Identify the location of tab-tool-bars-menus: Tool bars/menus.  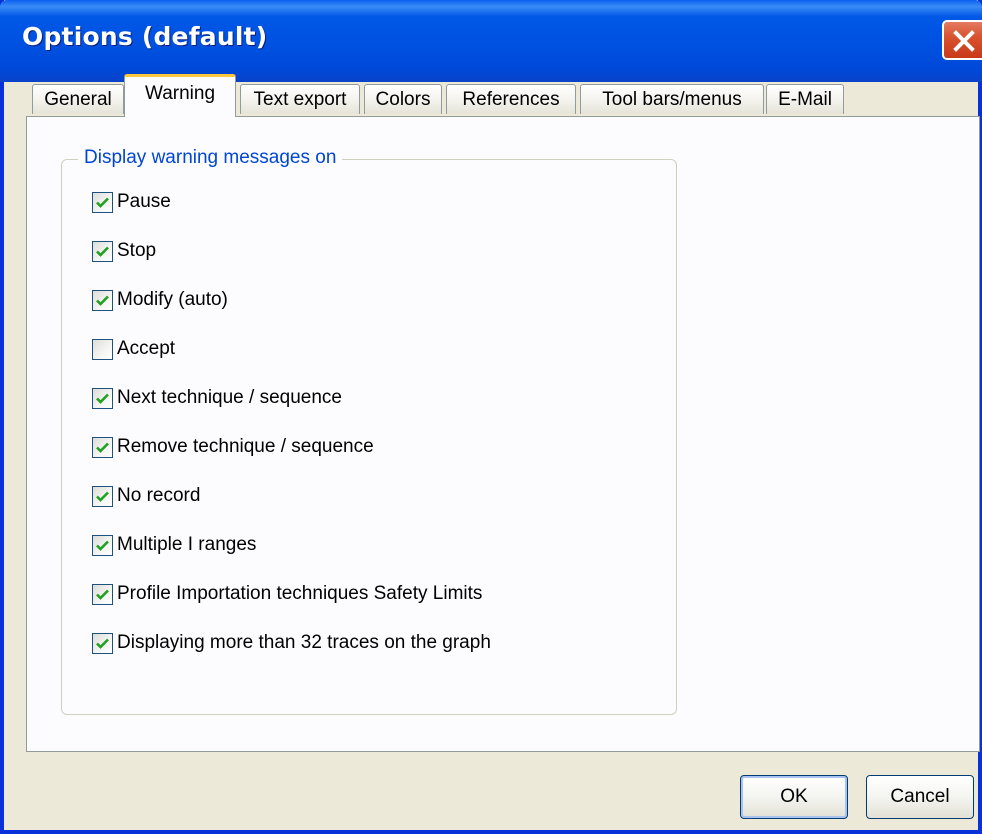
(672, 99).